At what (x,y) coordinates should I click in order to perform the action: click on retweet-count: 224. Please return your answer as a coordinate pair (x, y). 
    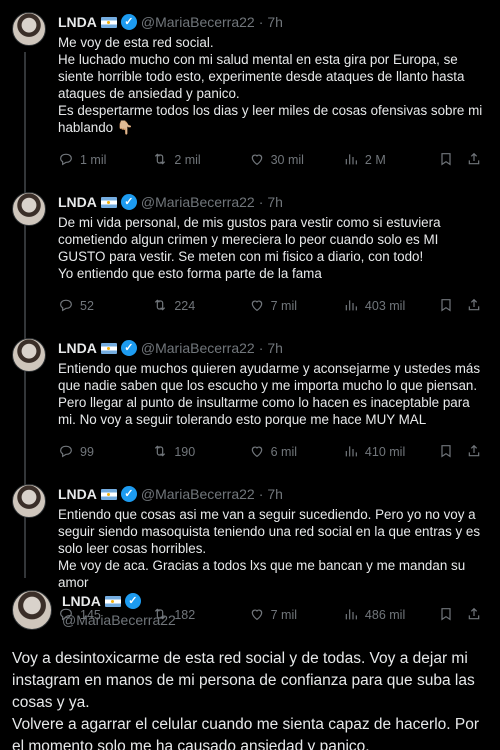
    Looking at the image, I should click on (185, 306).